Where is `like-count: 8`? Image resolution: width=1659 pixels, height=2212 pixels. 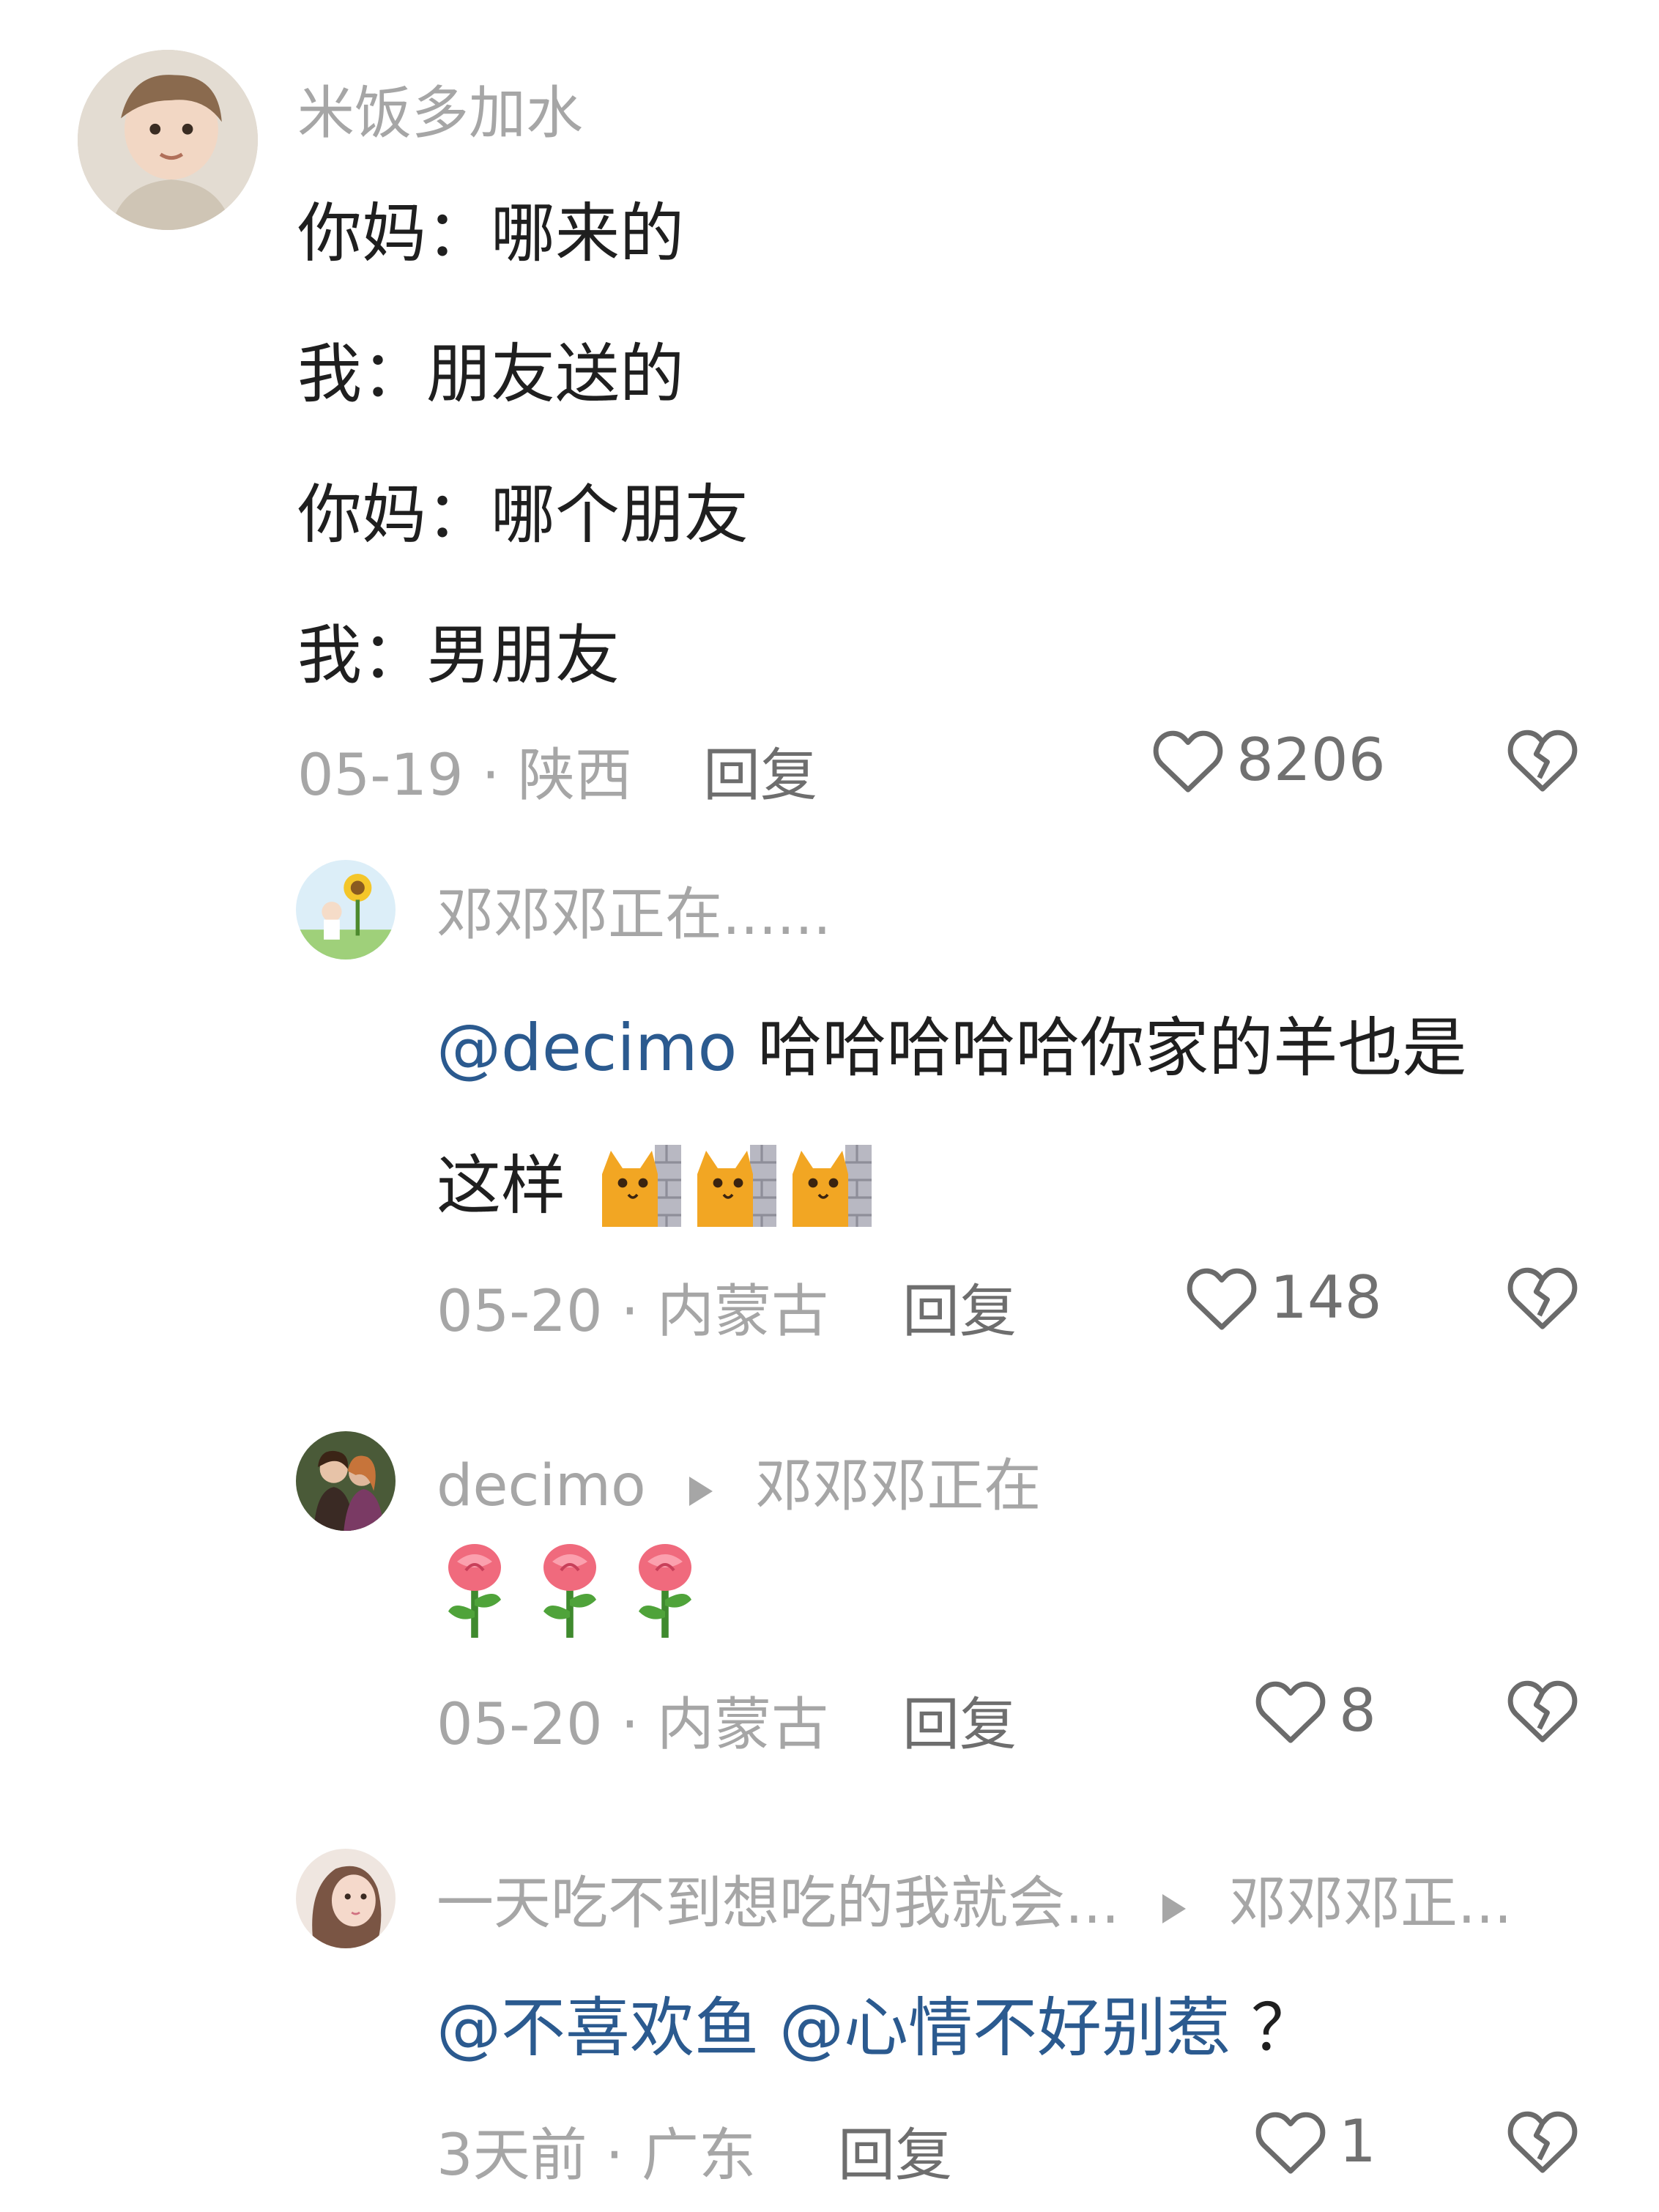 like-count: 8 is located at coordinates (1357, 1710).